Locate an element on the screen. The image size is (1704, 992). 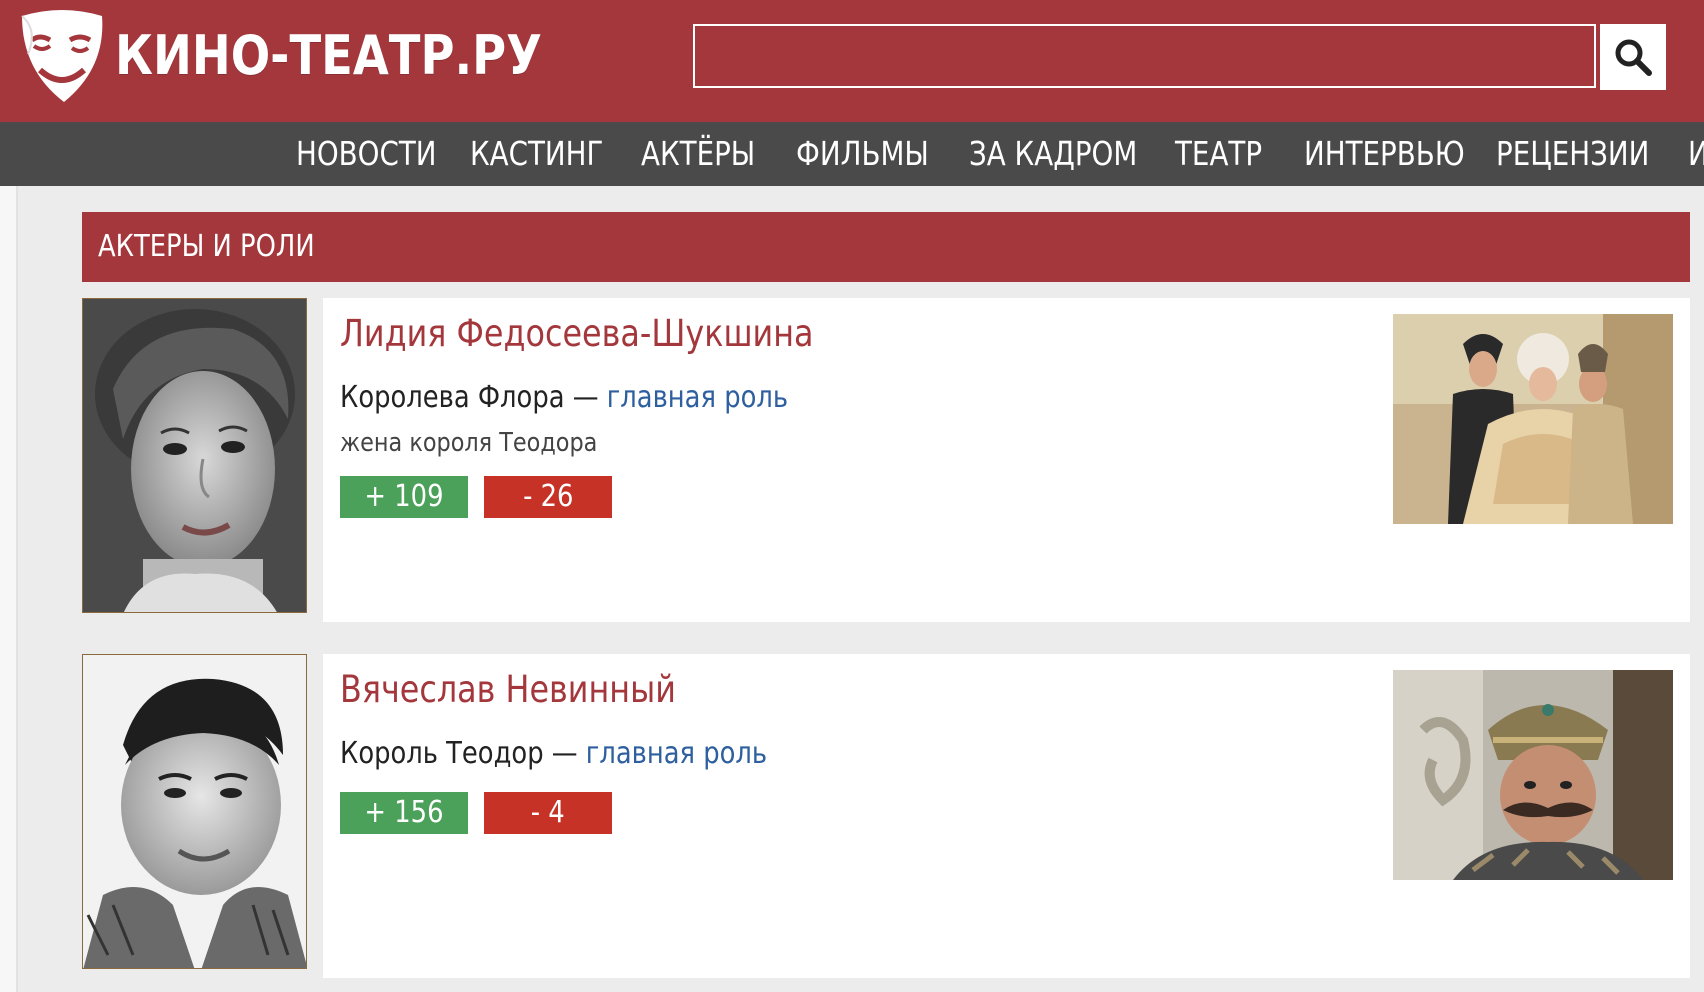
vote-up-count: + 109 is located at coordinates (404, 496).